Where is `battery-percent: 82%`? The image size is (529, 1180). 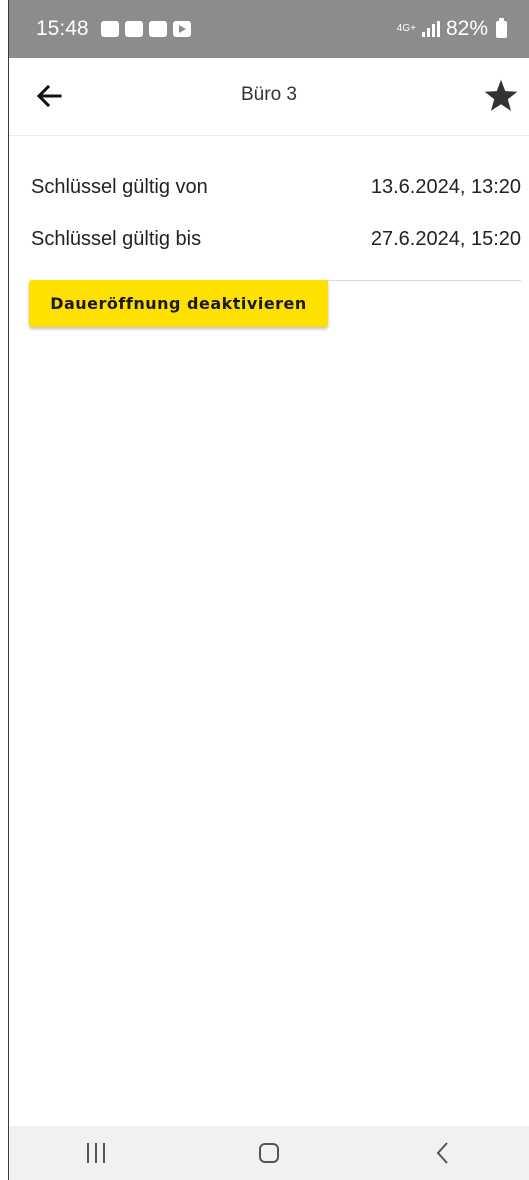 battery-percent: 82% is located at coordinates (466, 28).